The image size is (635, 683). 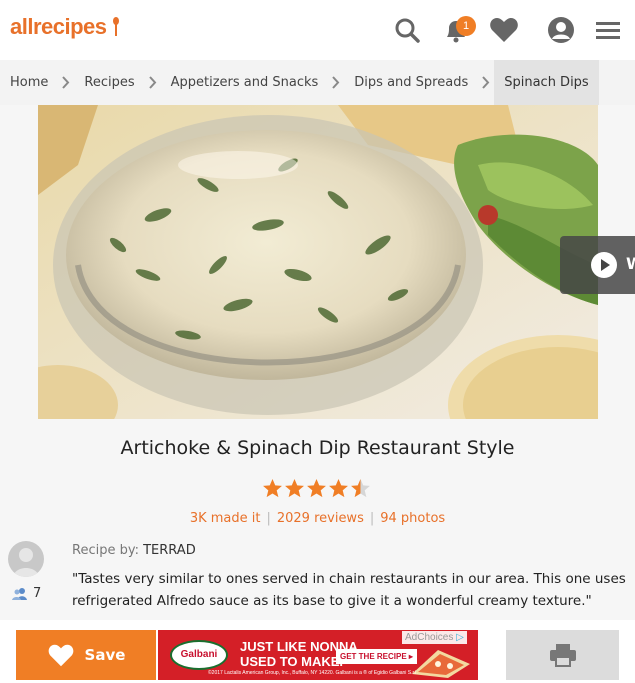 I want to click on breadcrumb-home: Home, so click(x=29, y=82).